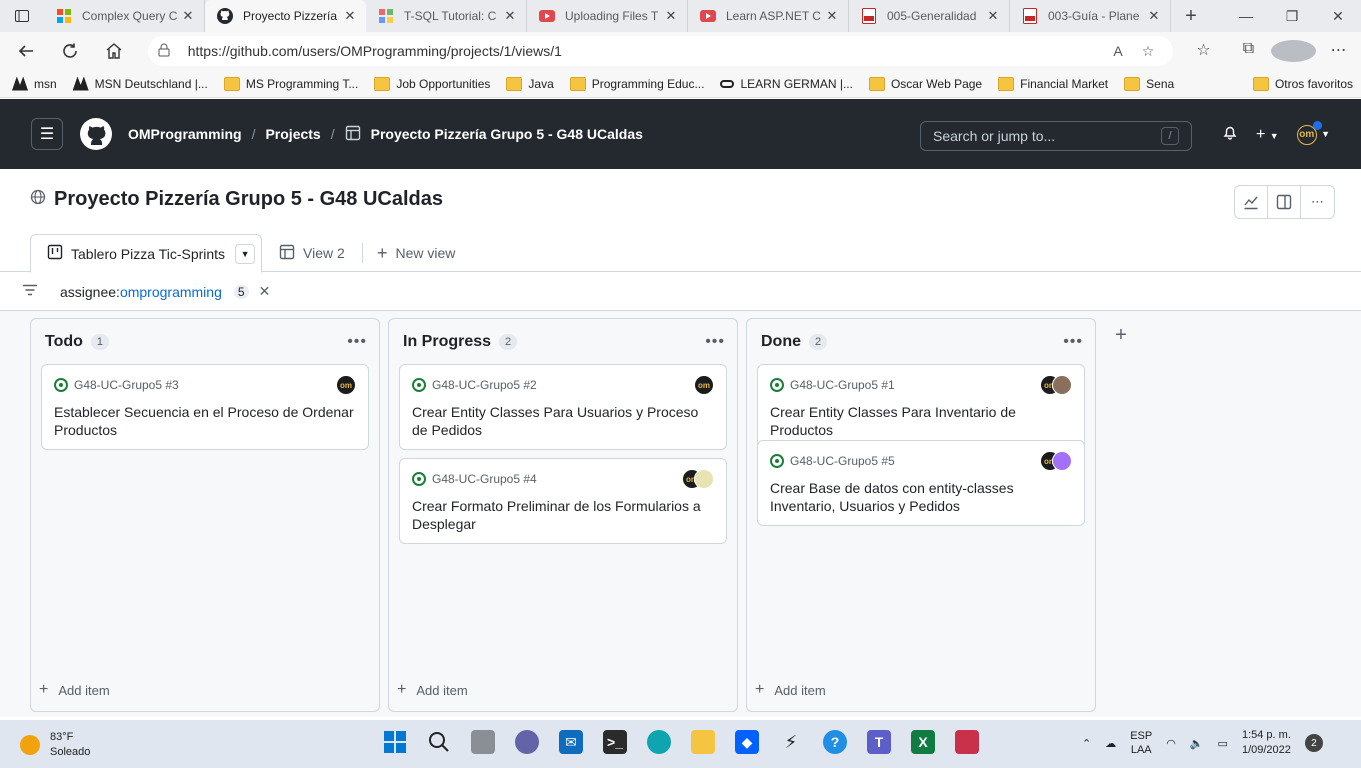 This screenshot has height=768, width=1361. What do you see at coordinates (30, 291) in the screenshot?
I see `filter-icon` at bounding box center [30, 291].